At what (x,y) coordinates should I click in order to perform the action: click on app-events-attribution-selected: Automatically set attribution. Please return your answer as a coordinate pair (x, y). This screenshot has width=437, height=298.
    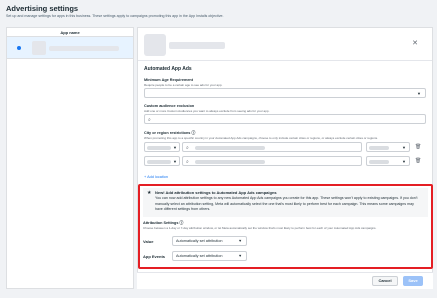
    Looking at the image, I should click on (199, 256).